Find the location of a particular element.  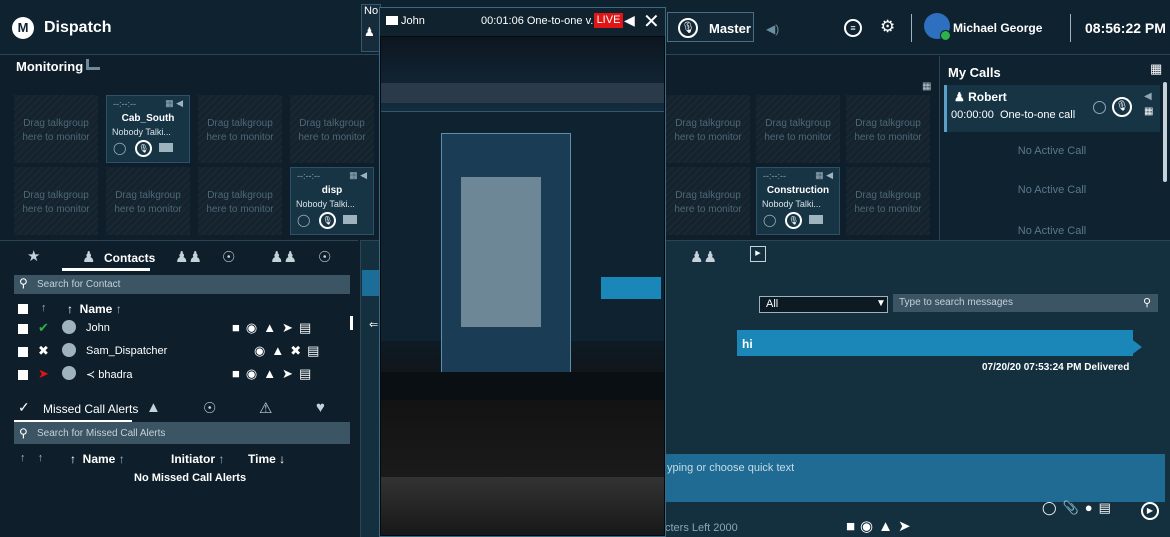

initiator-header: Initiator ↑ is located at coordinates (197, 459).